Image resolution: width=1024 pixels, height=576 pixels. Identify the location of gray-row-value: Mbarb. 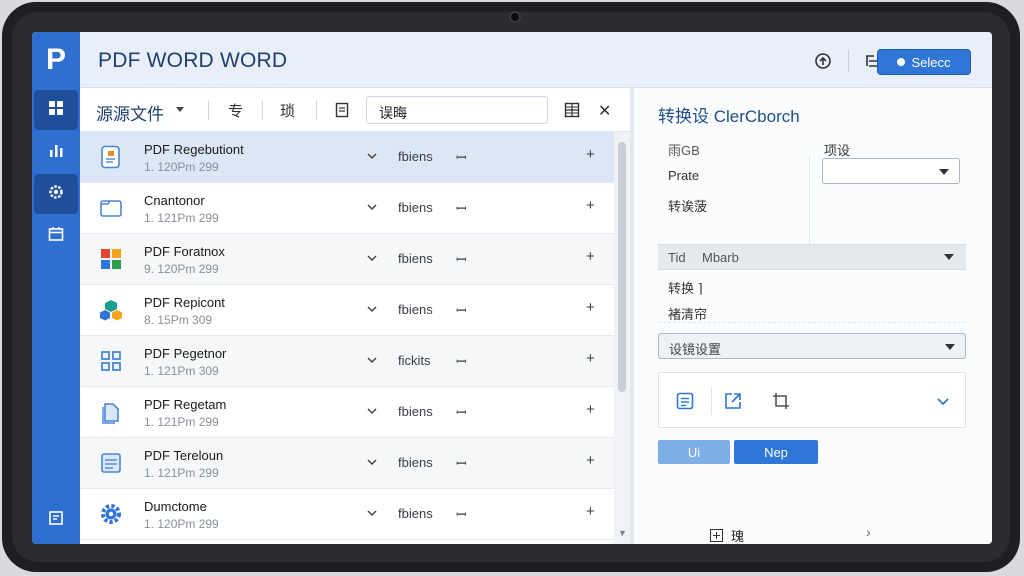
(720, 257).